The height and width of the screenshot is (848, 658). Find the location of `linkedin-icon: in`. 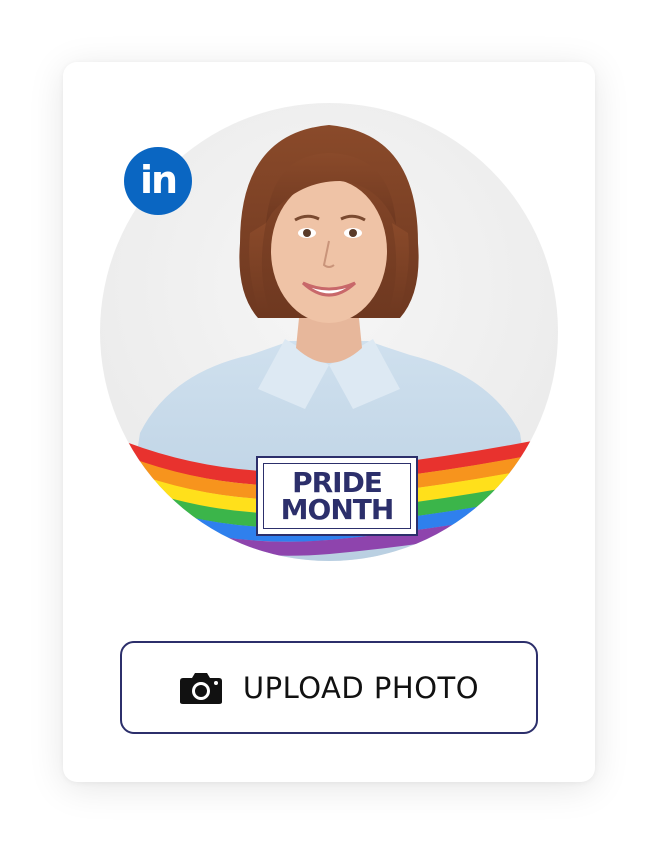

linkedin-icon: in is located at coordinates (158, 181).